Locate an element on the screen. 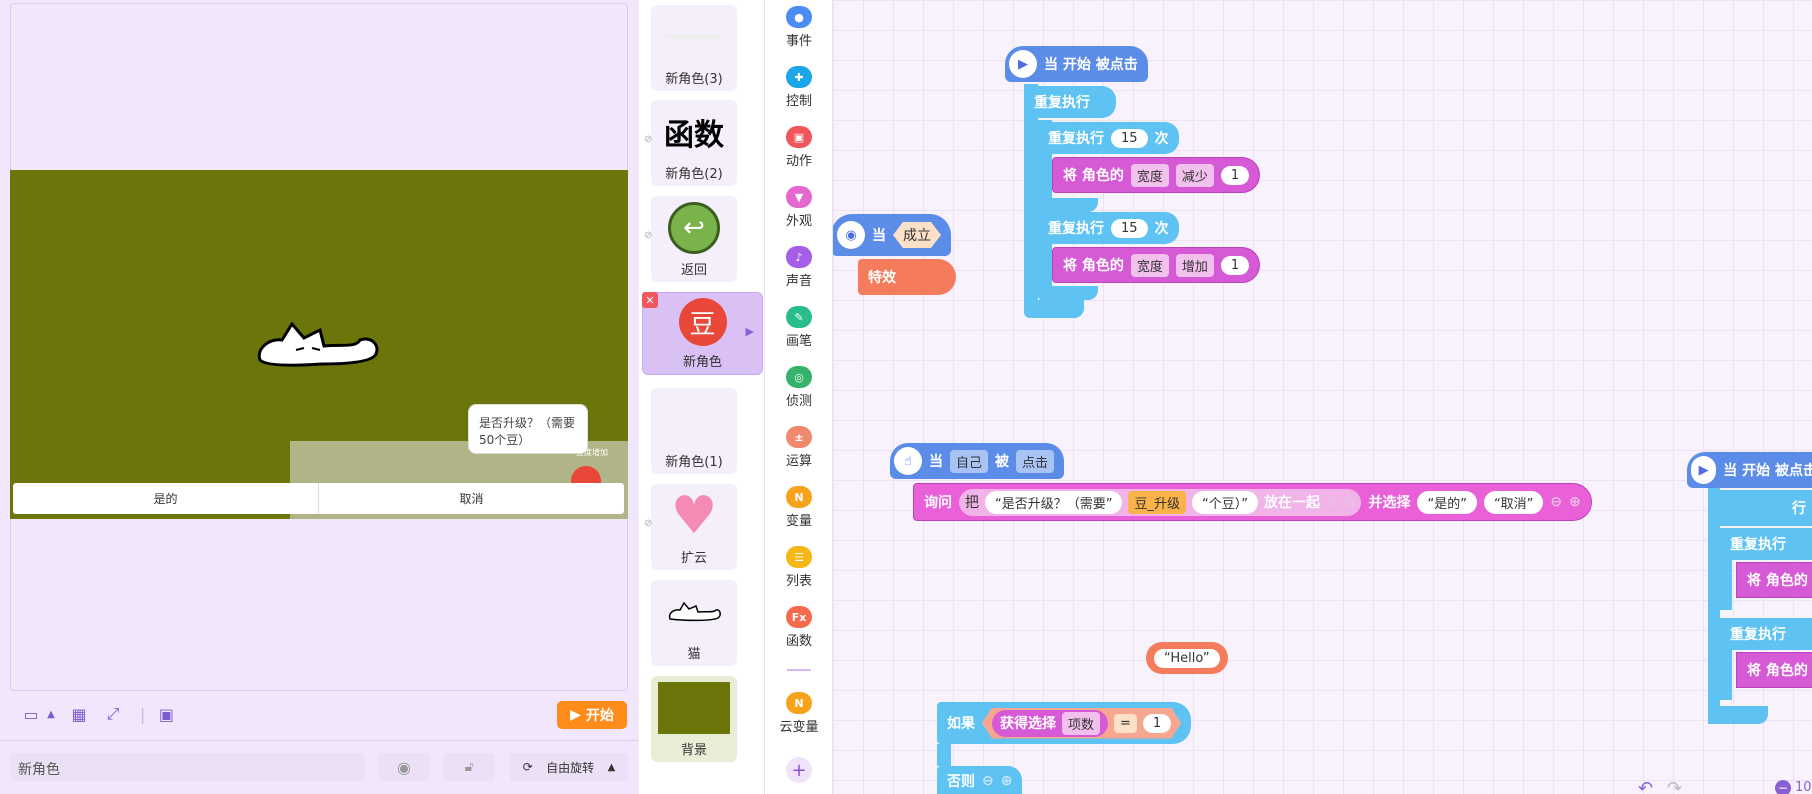 Image resolution: width=1812 pixels, height=794 pixels. rotation-label: 自由旋转 is located at coordinates (570, 767).